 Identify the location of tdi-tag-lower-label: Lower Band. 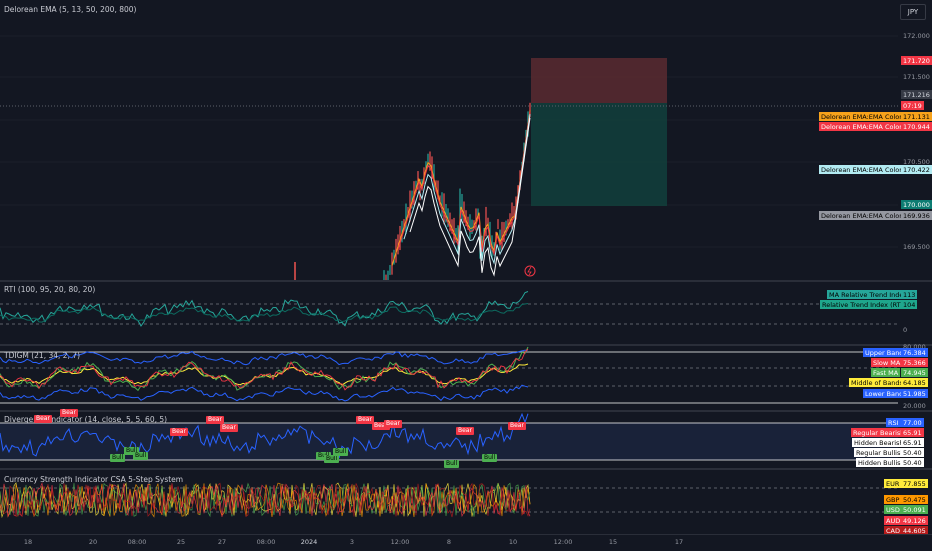
(884, 393).